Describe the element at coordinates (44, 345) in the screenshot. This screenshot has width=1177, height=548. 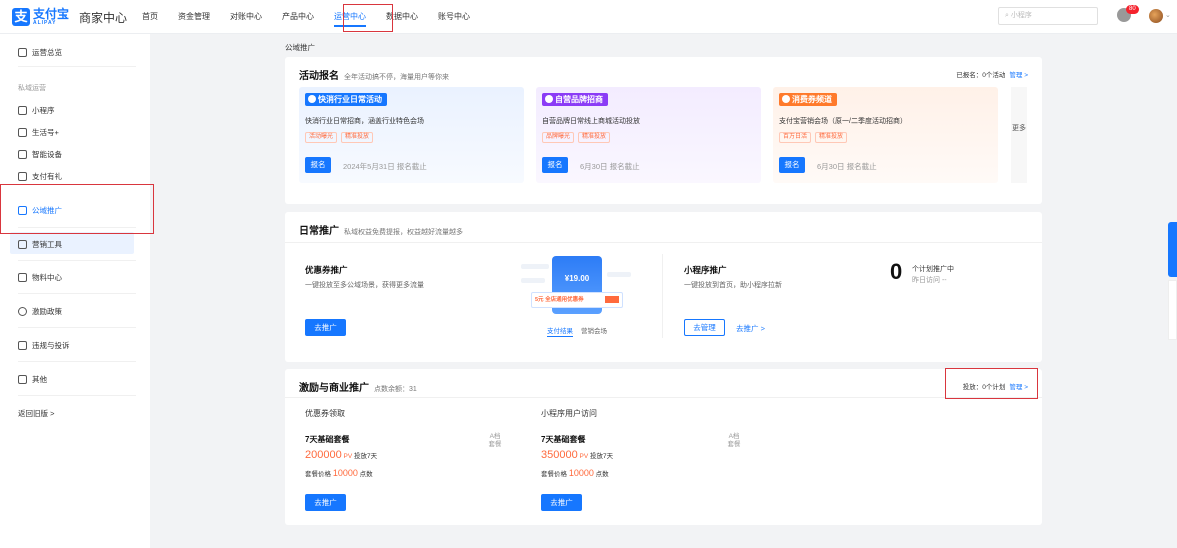
I see `sidebar-item-violations: 违规与投诉` at that location.